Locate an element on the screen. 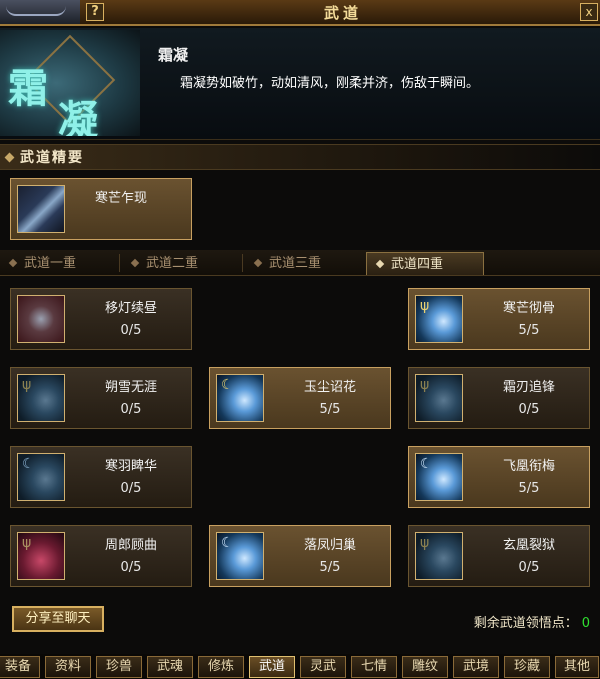 Image resolution: width=600 pixels, height=679 pixels. tab-tier-4: 武道四重 is located at coordinates (425, 263).